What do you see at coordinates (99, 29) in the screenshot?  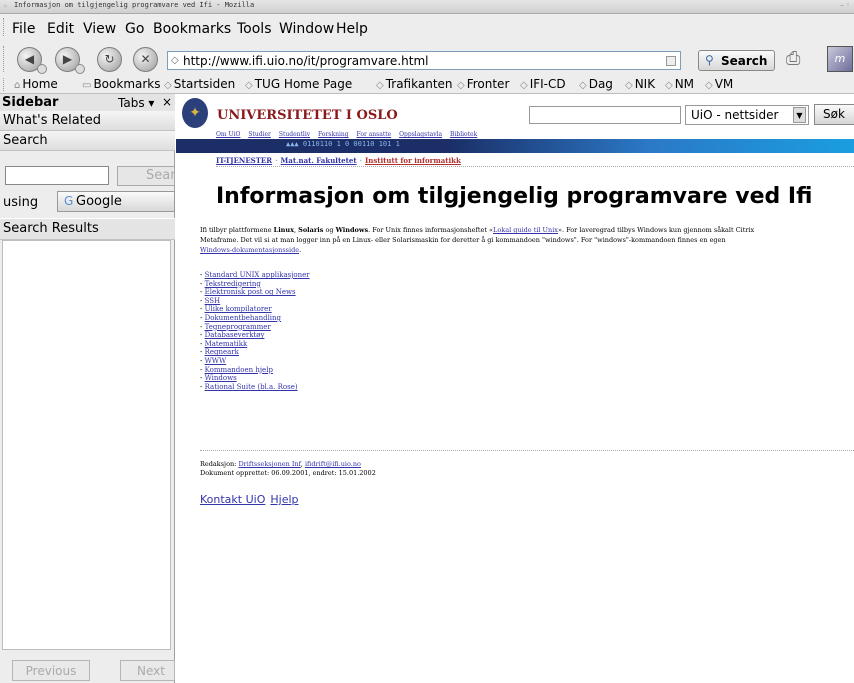 I see `menu-view: View` at bounding box center [99, 29].